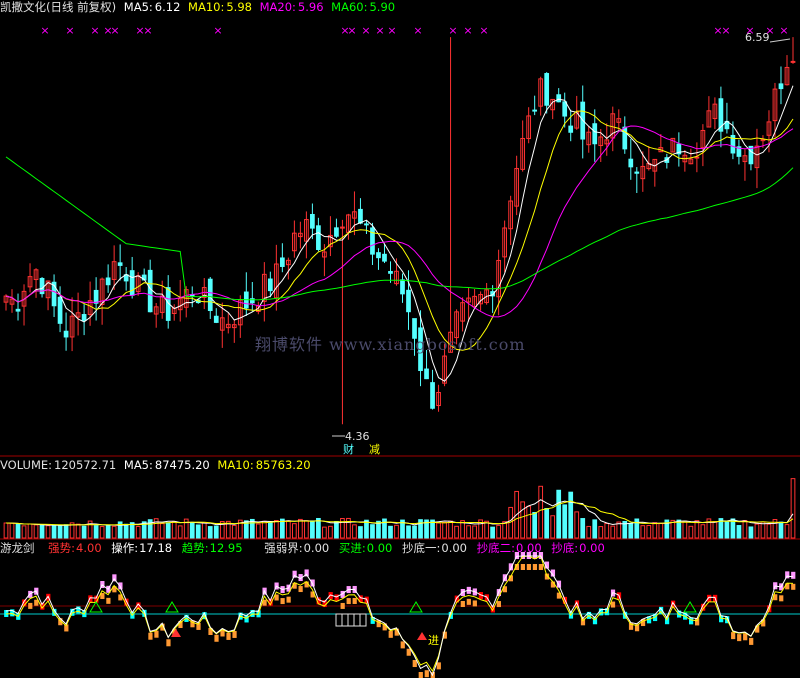  Describe the element at coordinates (399, 512) in the screenshot. I see `volume-ma5-line` at that location.